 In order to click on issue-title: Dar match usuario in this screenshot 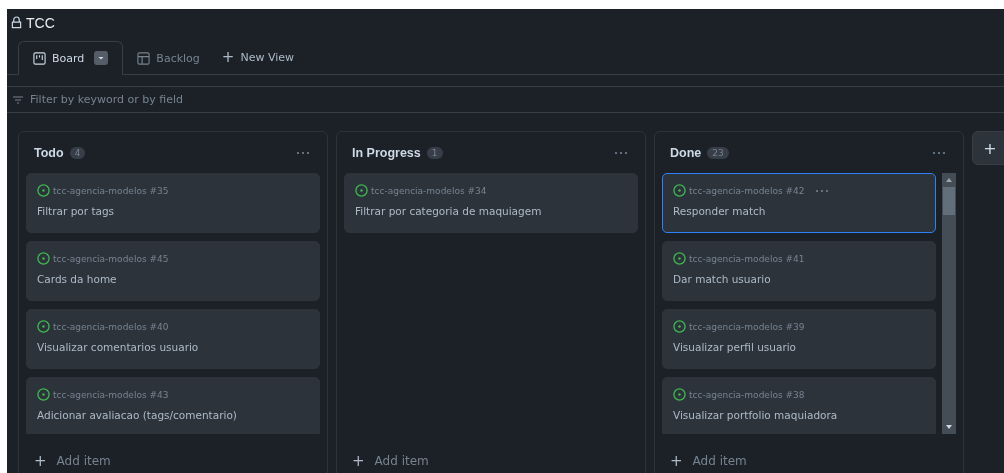, I will do `click(722, 279)`.